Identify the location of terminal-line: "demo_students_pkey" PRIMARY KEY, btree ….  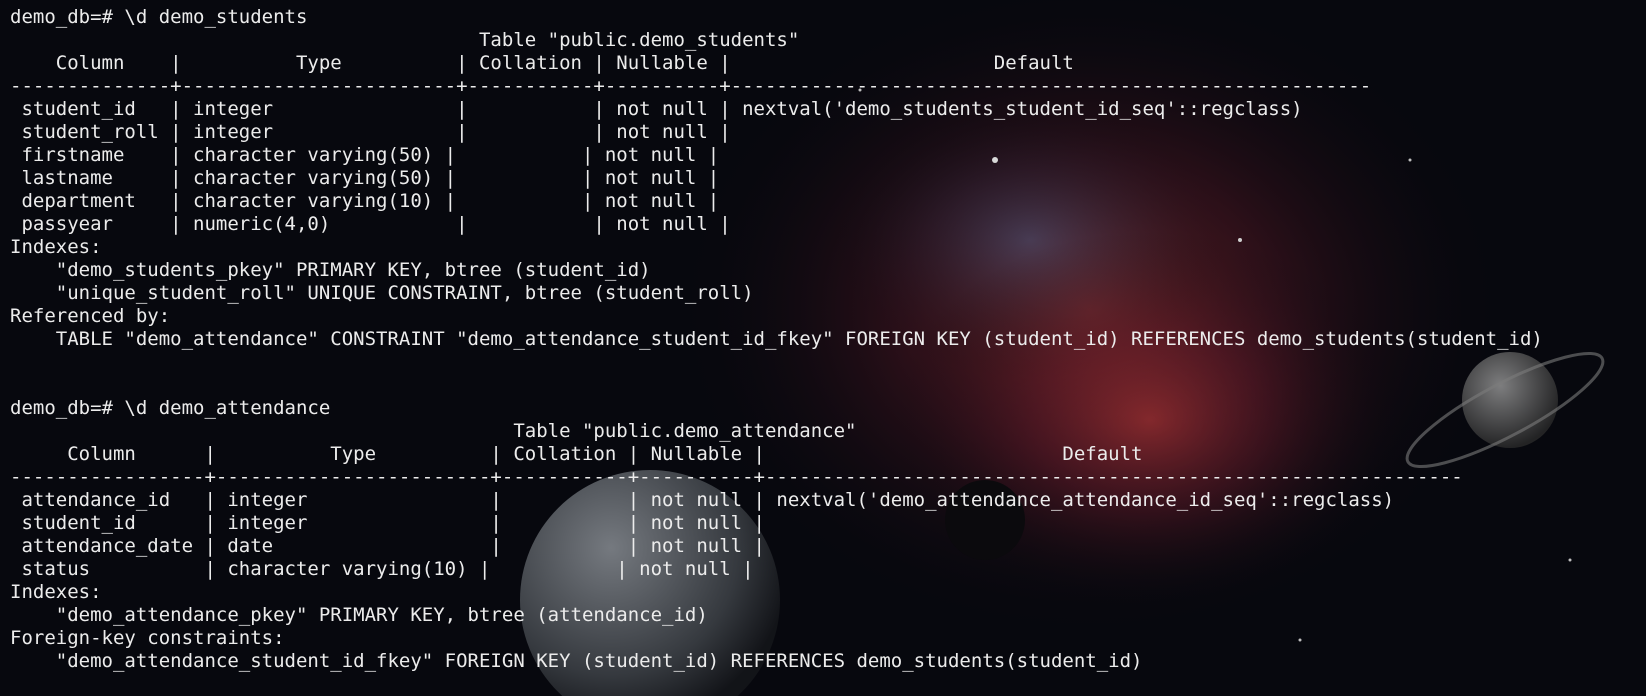
(330, 270).